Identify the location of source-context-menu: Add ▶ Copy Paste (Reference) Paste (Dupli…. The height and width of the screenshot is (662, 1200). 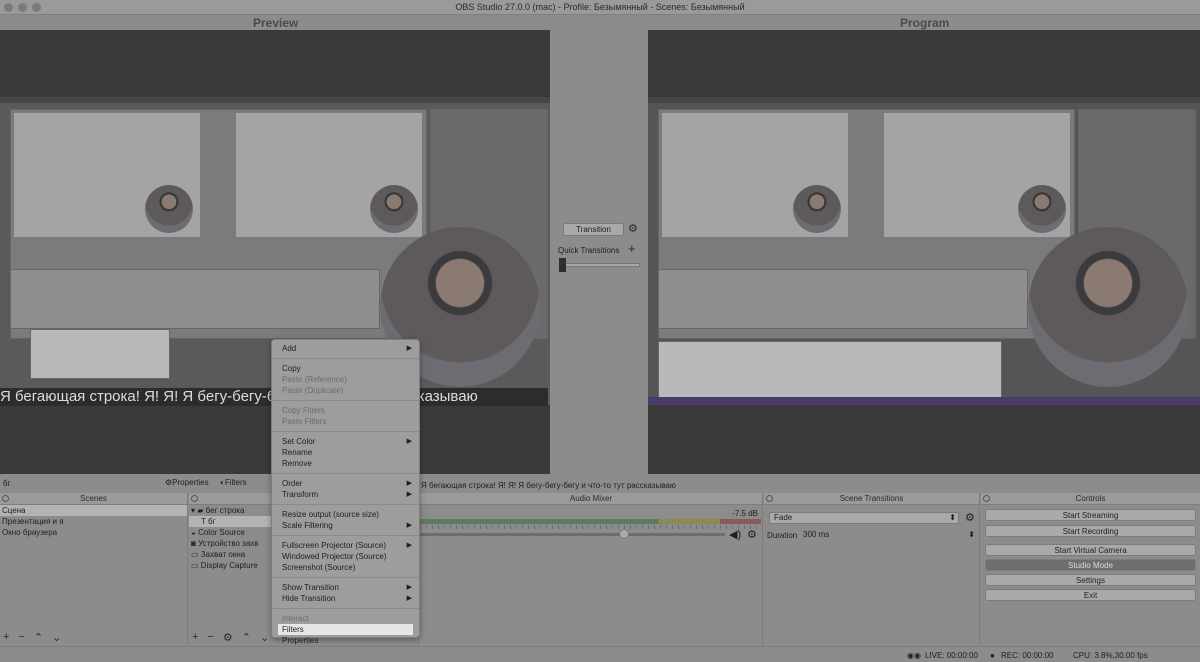
(345, 492).